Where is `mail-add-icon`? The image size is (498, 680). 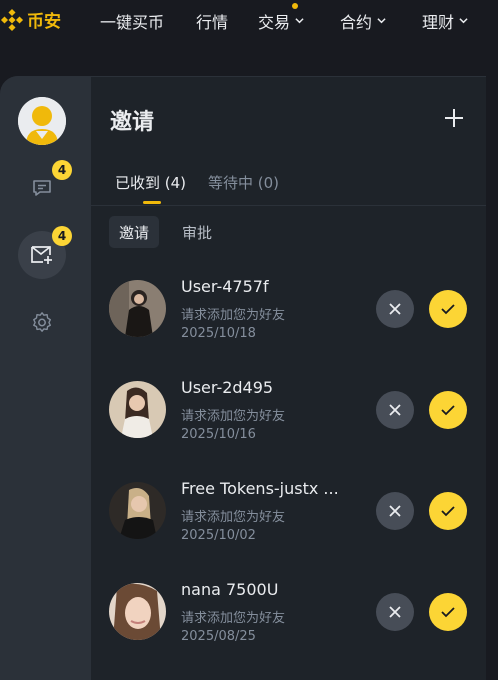 mail-add-icon is located at coordinates (41, 255).